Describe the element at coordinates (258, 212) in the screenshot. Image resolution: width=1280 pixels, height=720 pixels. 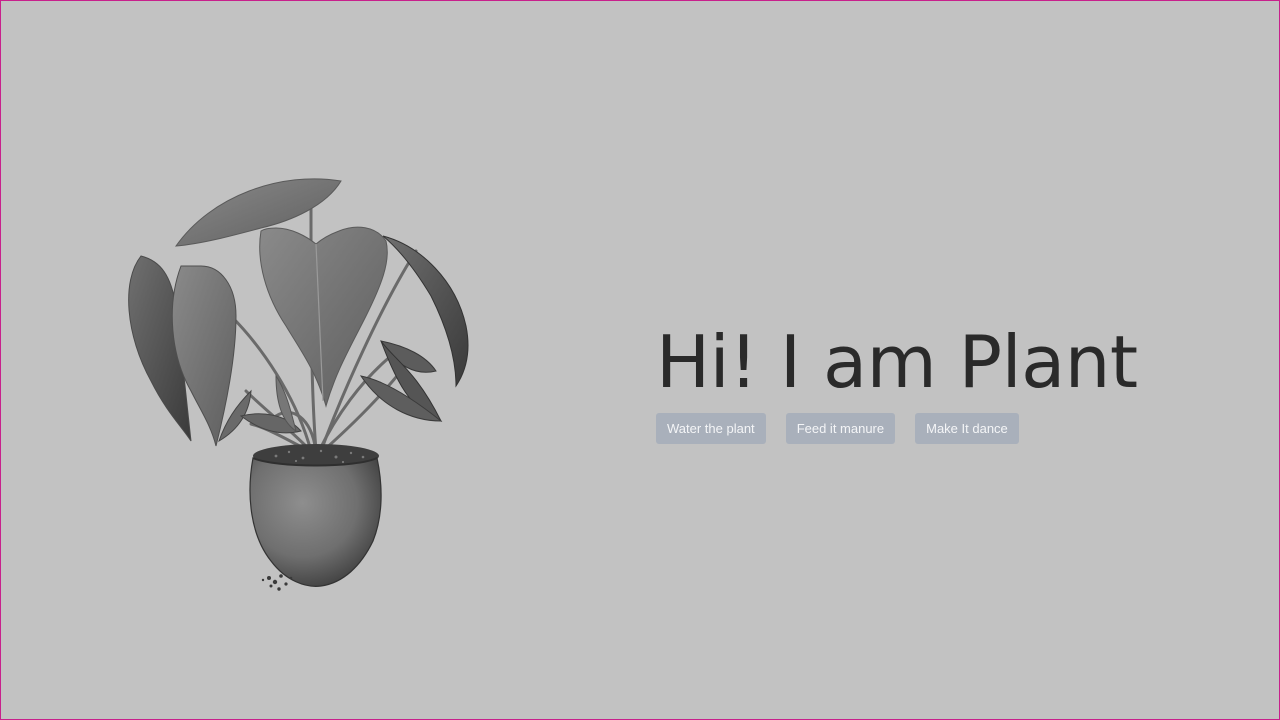
I see `leaf-top` at that location.